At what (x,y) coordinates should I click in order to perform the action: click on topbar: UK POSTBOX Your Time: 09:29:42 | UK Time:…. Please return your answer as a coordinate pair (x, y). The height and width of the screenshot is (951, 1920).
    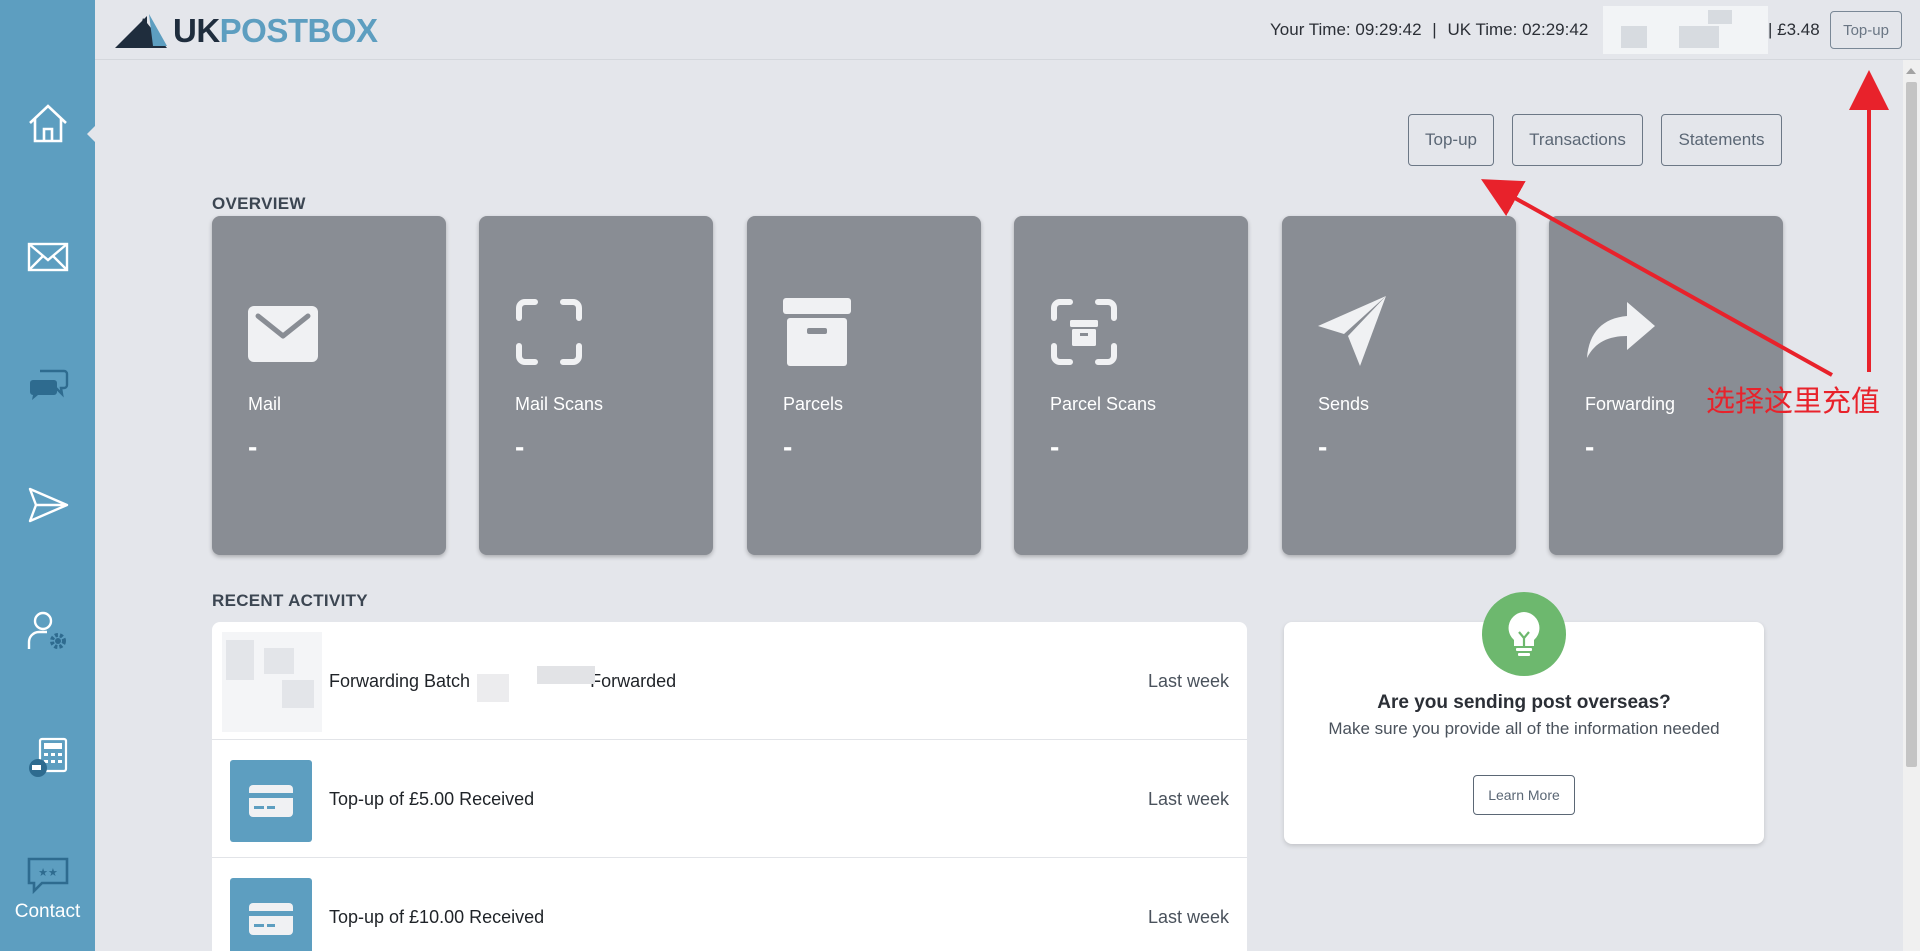
    Looking at the image, I should click on (1007, 30).